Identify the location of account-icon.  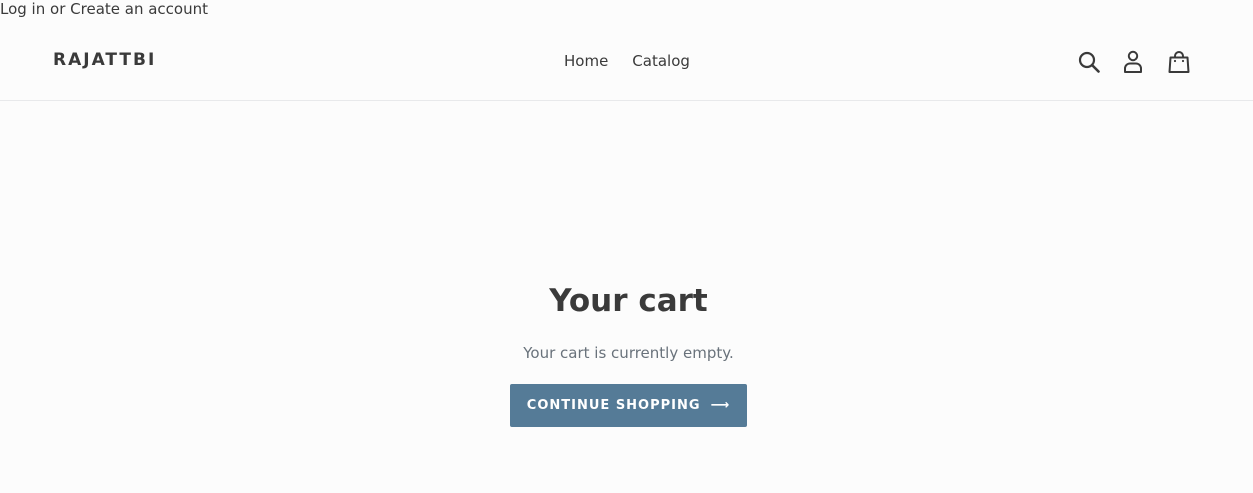
(1133, 61).